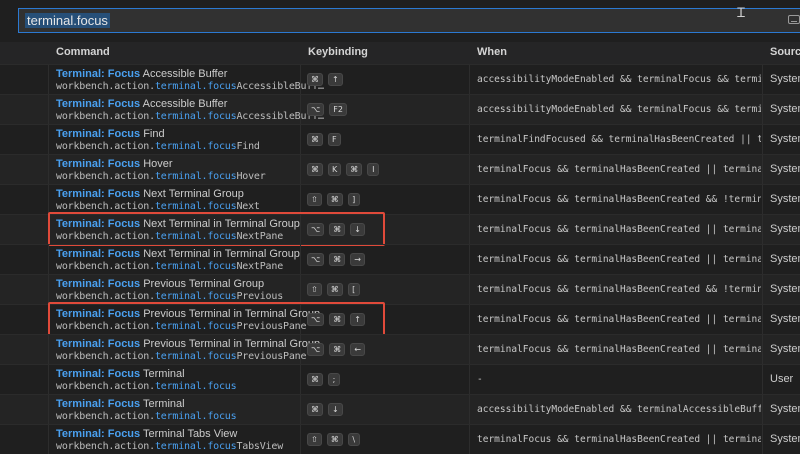  I want to click on keybinding: ⌘ ↓, so click(325, 410).